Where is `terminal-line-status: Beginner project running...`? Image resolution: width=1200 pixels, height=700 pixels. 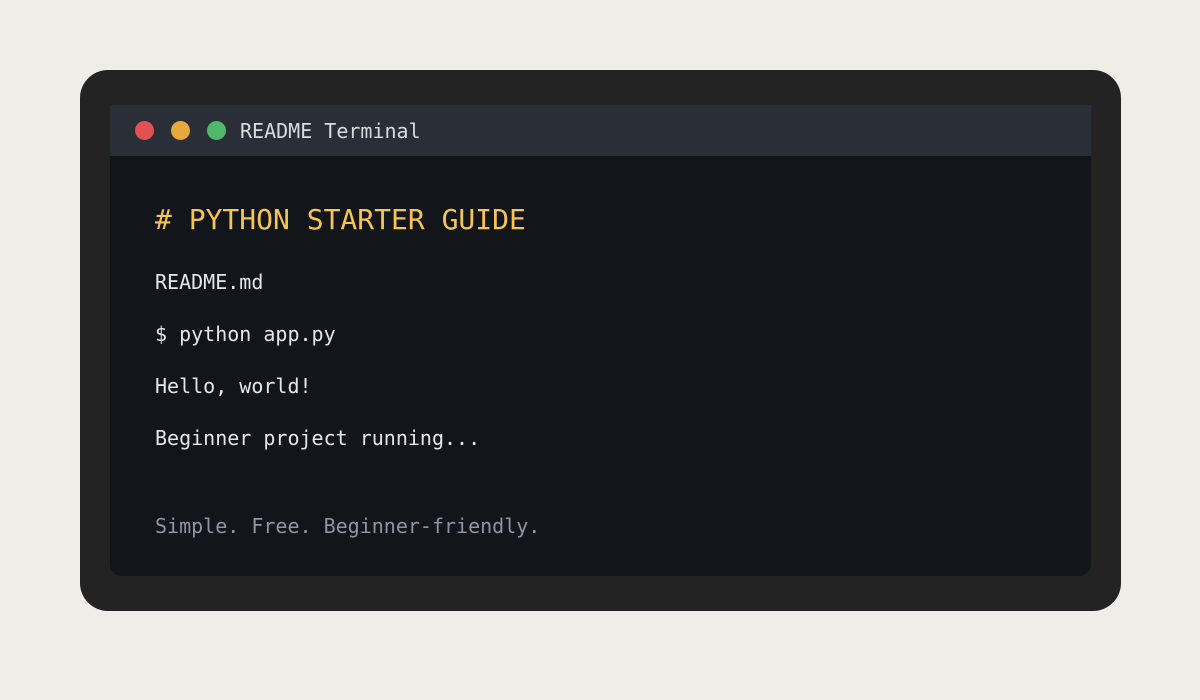
terminal-line-status: Beginner project running... is located at coordinates (318, 438).